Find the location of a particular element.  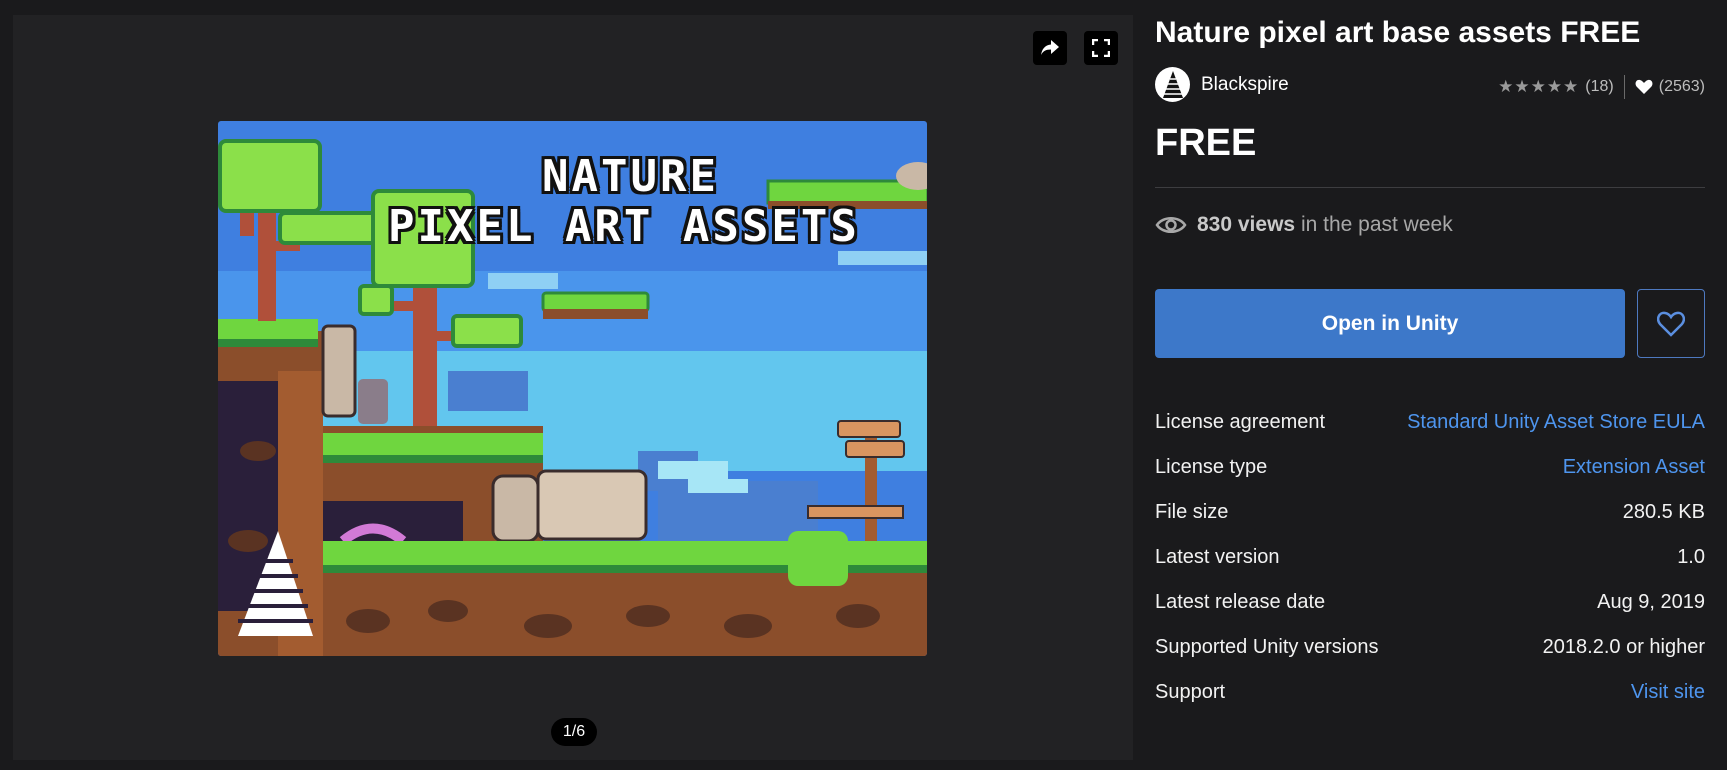

artwork-title-line2: PIXEL ART ASSETS is located at coordinates (624, 226).